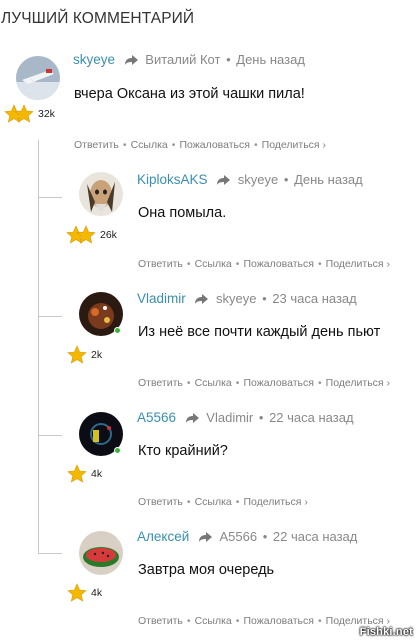 The image size is (417, 642). Describe the element at coordinates (172, 179) in the screenshot. I see `comment-author: KiplоksAKS` at that location.